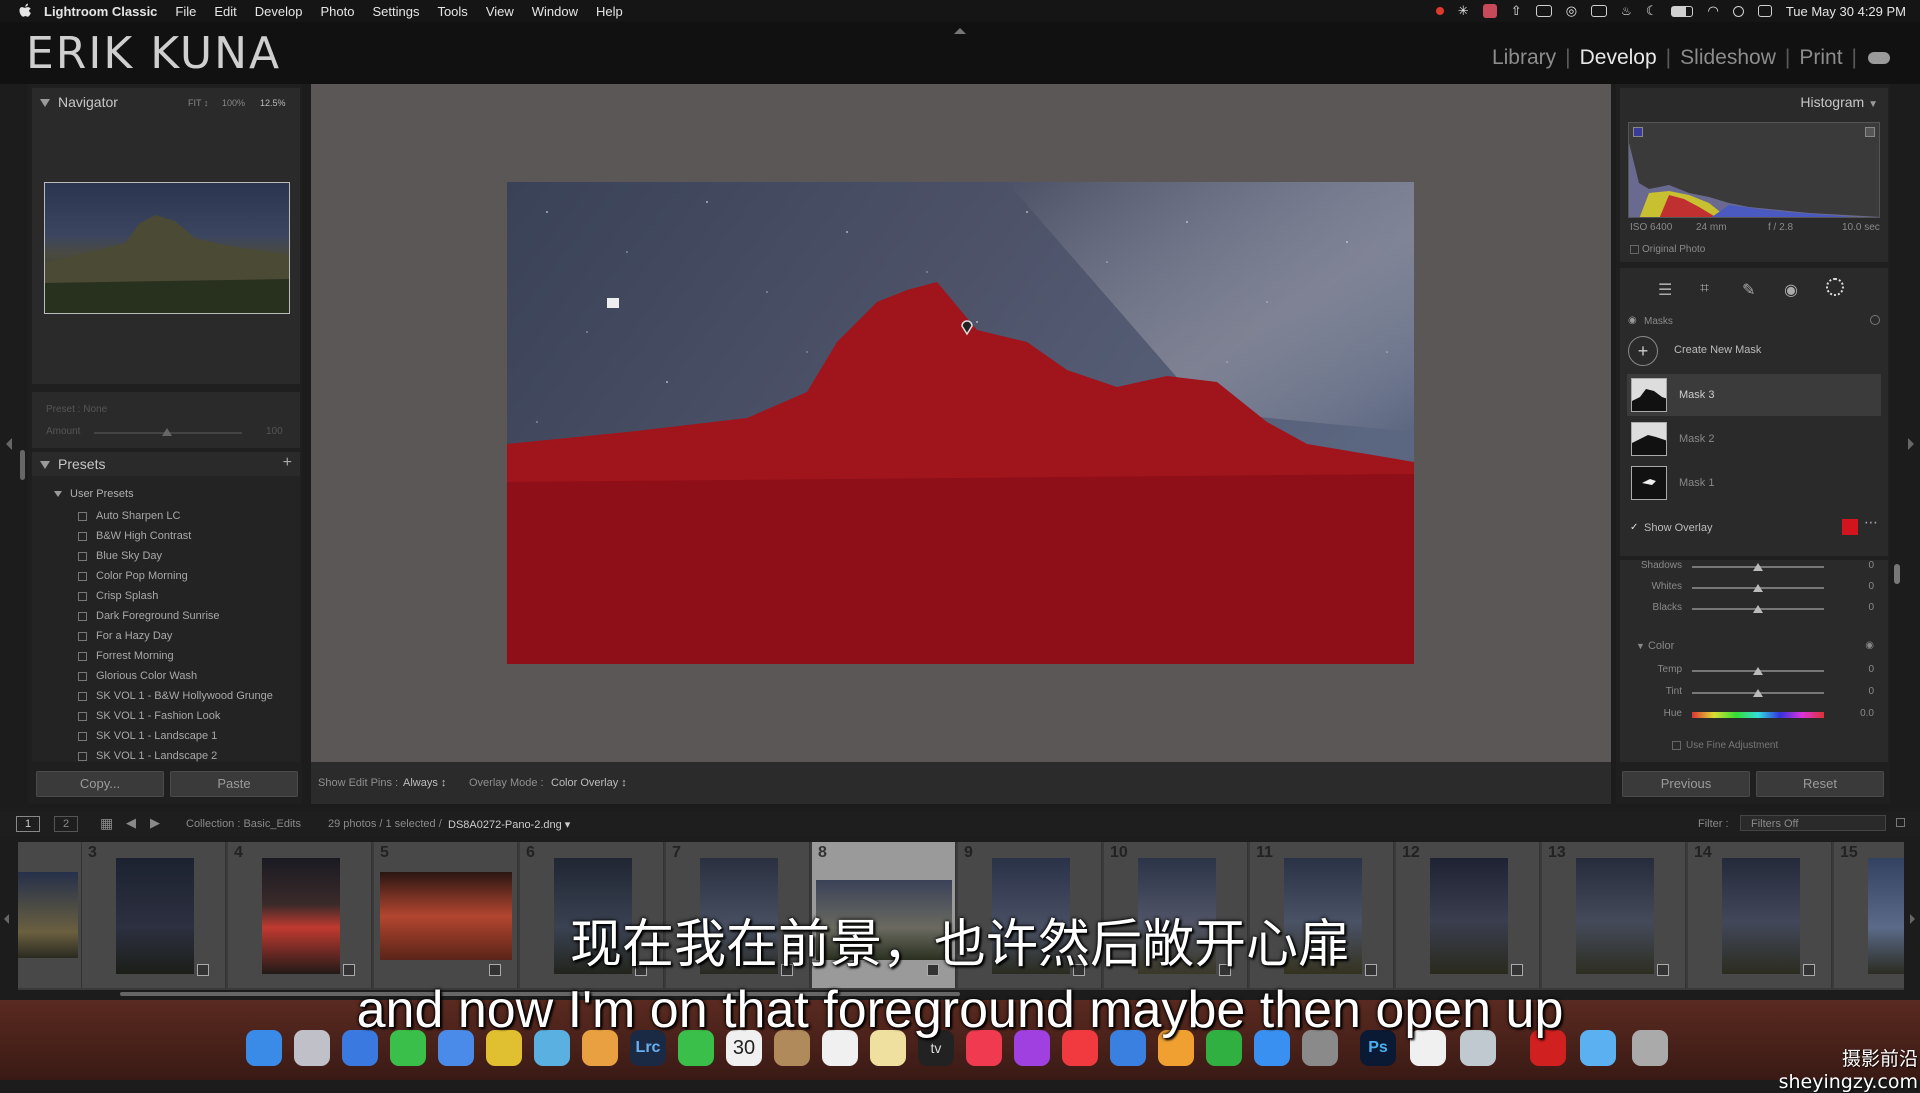 This screenshot has height=1093, width=1920. I want to click on preset-item: Glorious Color Wash, so click(137, 676).